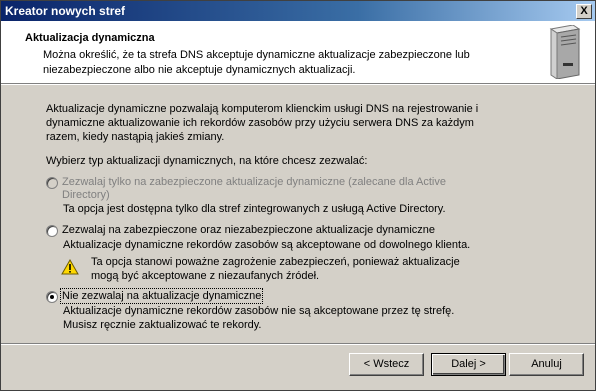 This screenshot has width=596, height=391. I want to click on server-icon, so click(565, 52).